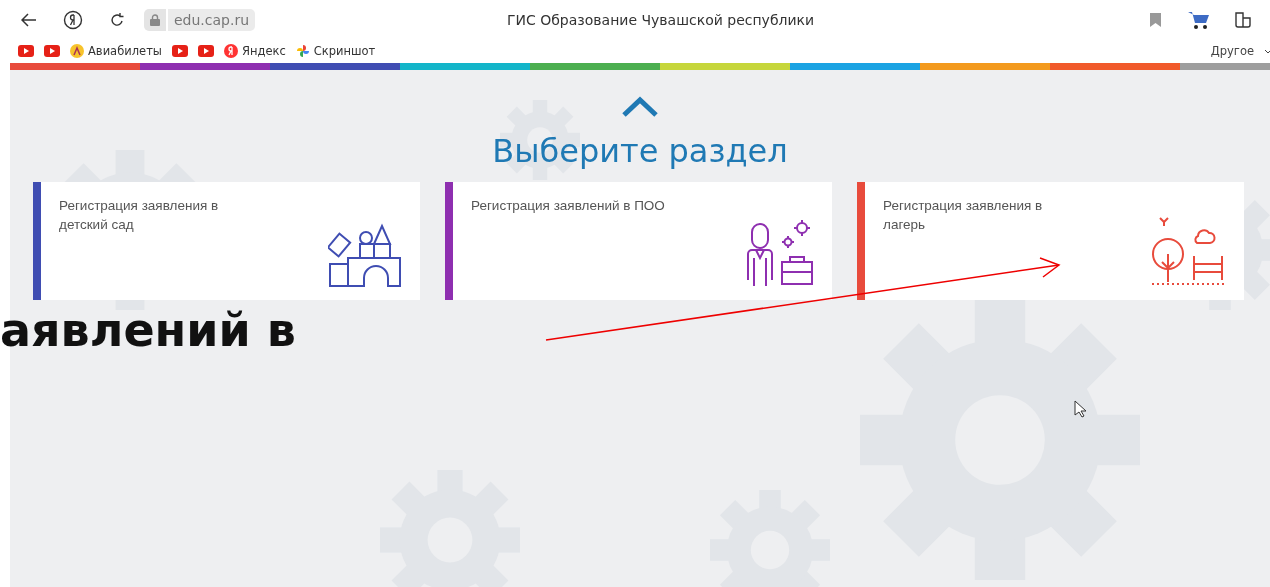 The width and height of the screenshot is (1270, 587). What do you see at coordinates (1188, 251) in the screenshot?
I see `park-tree-bench-icon` at bounding box center [1188, 251].